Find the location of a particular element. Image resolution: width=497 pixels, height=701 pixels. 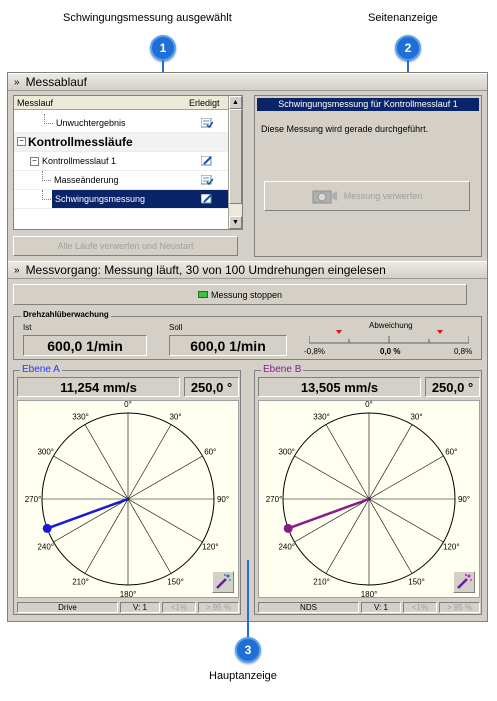

scroll-down-icon: ▼ is located at coordinates (235, 222).